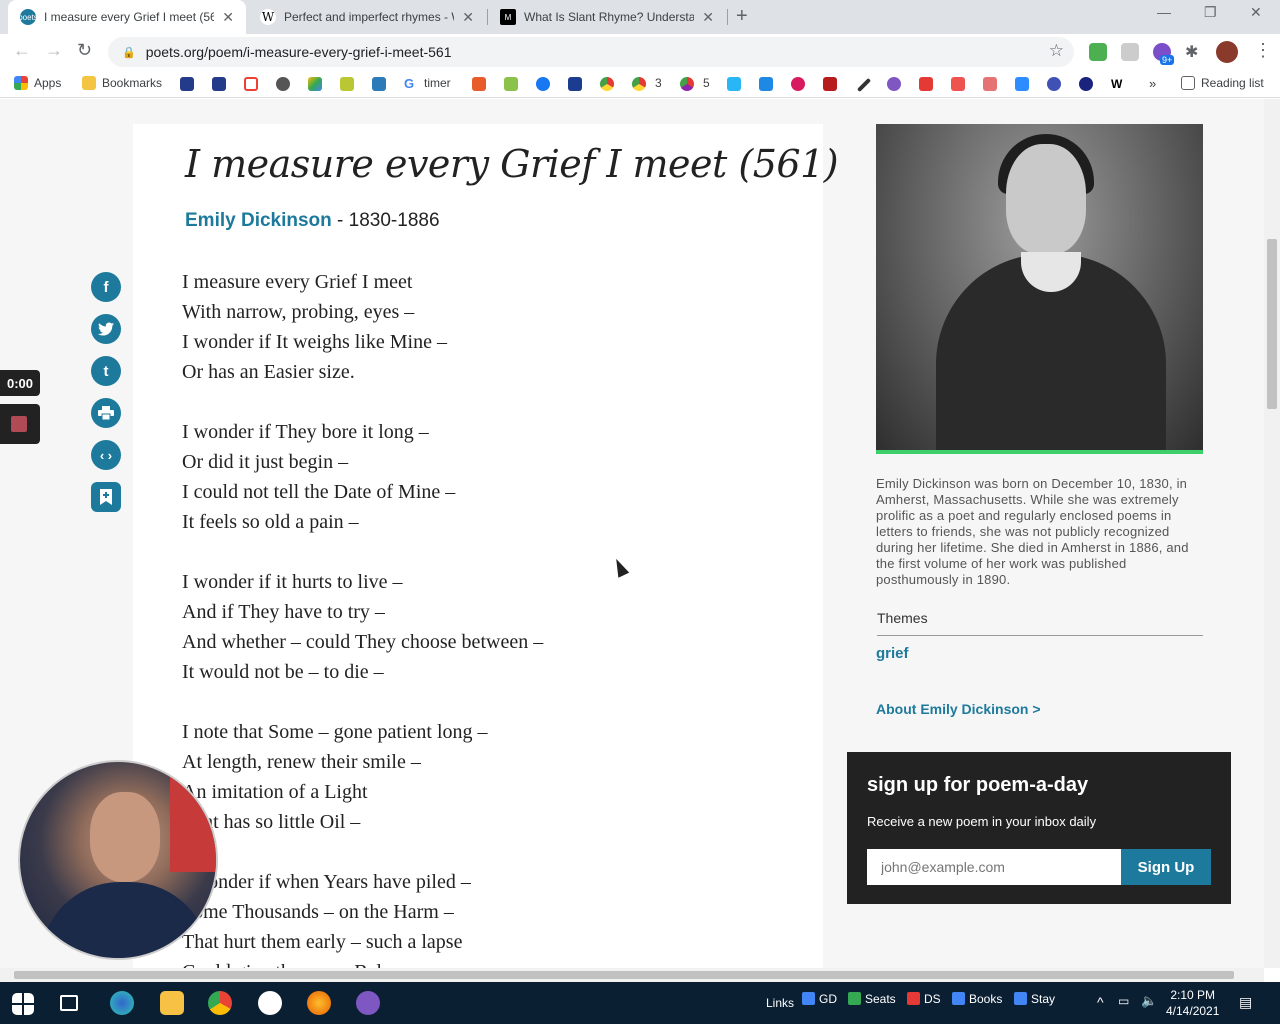 The width and height of the screenshot is (1280, 1024). I want to click on email-input, so click(994, 867).